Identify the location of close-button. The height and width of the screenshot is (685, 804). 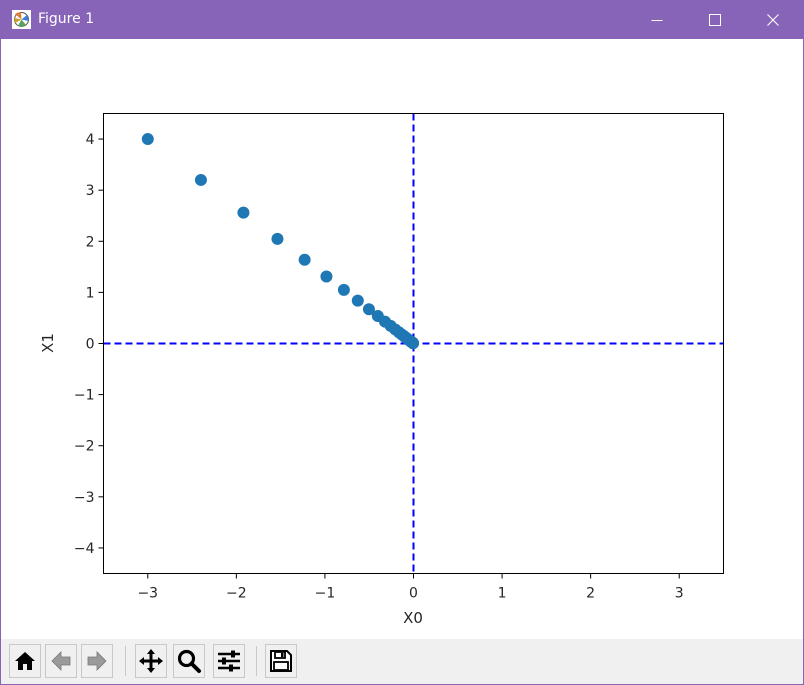
(773, 20).